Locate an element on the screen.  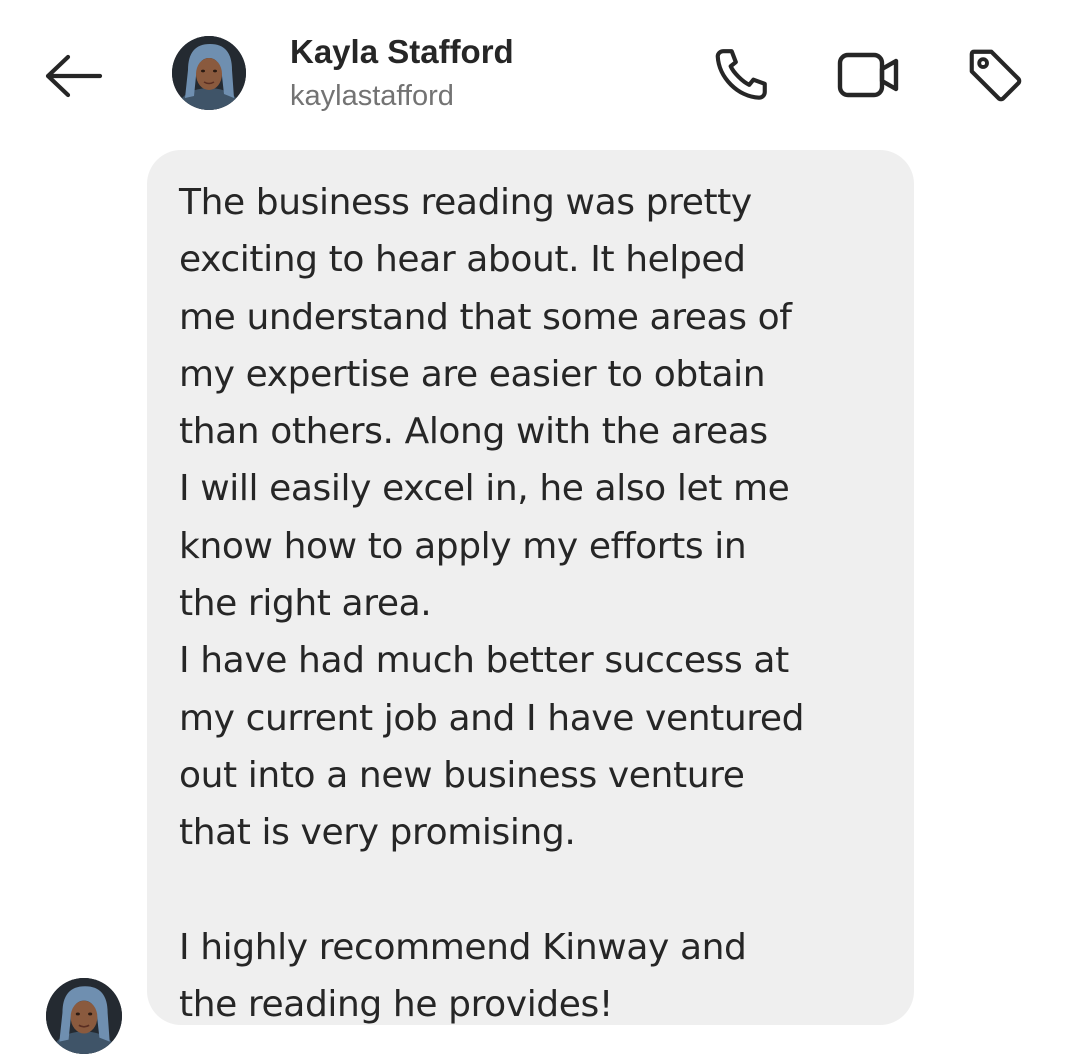
voice-call-button is located at coordinates (741, 75).